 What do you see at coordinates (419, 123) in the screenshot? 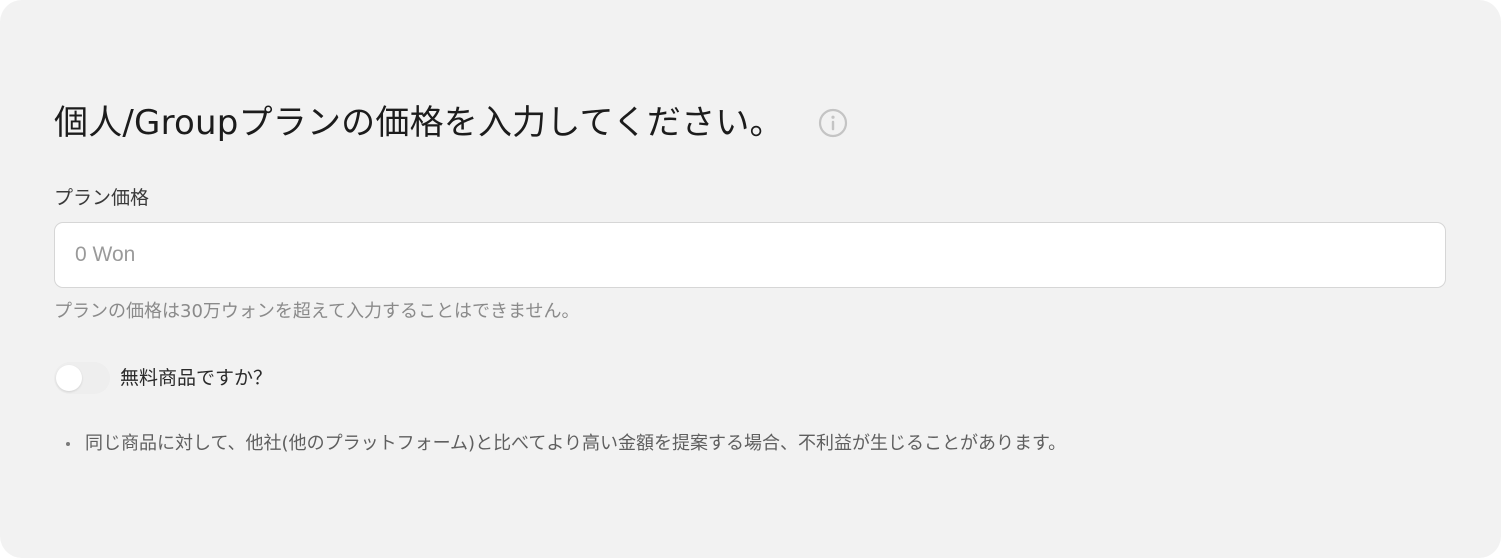
I see `page-title: 個人/Groupプランの価格を入力してください。` at bounding box center [419, 123].